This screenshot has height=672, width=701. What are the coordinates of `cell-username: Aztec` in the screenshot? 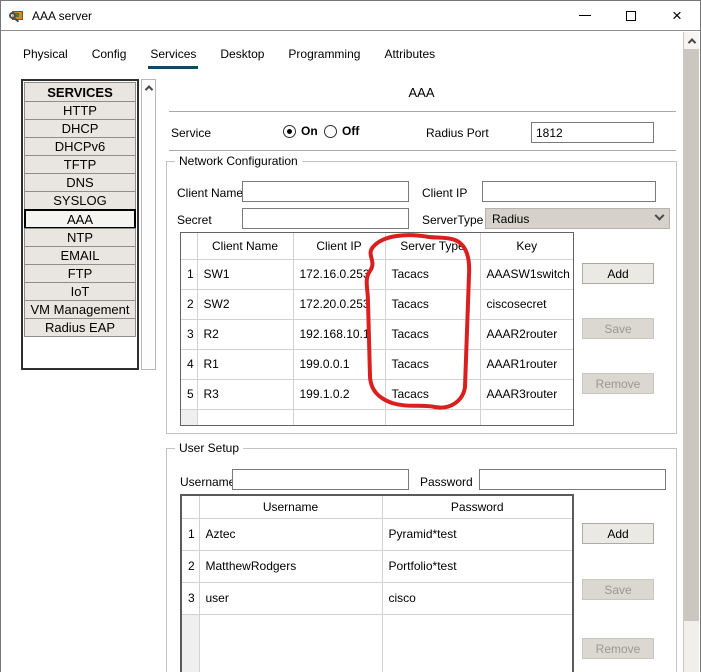 It's located at (290, 534).